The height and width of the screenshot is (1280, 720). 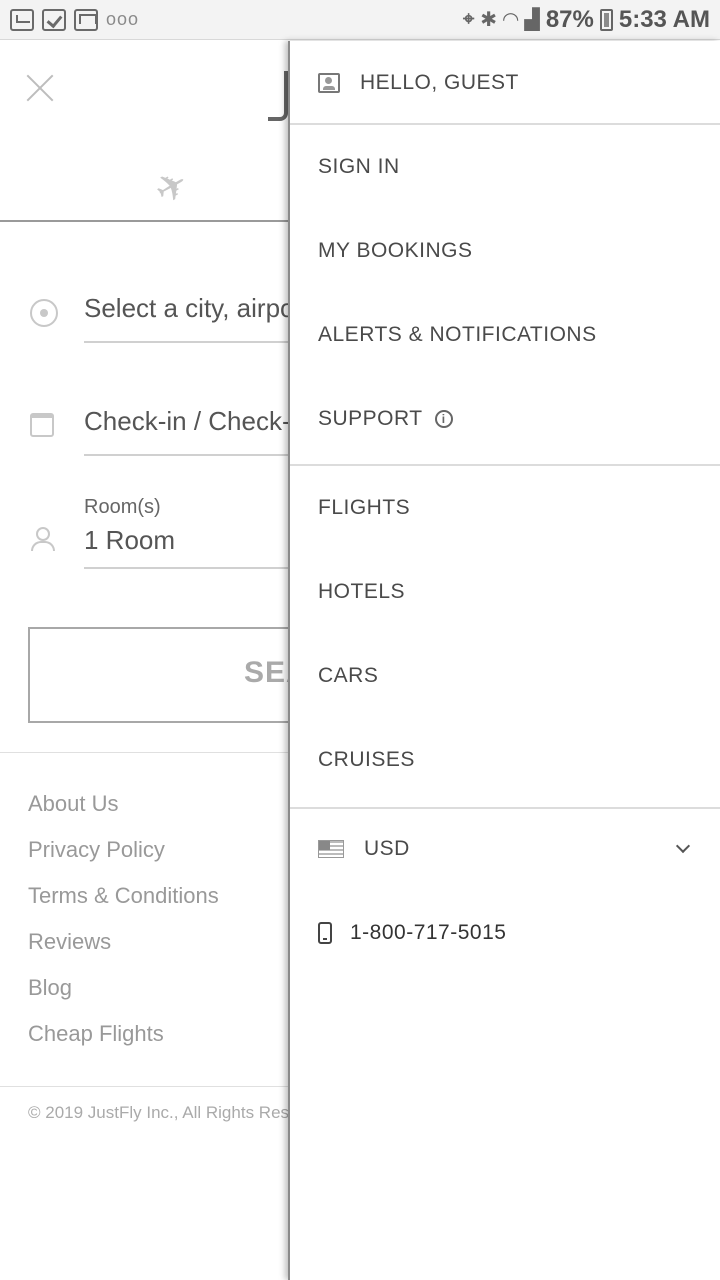 What do you see at coordinates (395, 251) in the screenshot?
I see `my-bookings-link: MY BOOKINGS` at bounding box center [395, 251].